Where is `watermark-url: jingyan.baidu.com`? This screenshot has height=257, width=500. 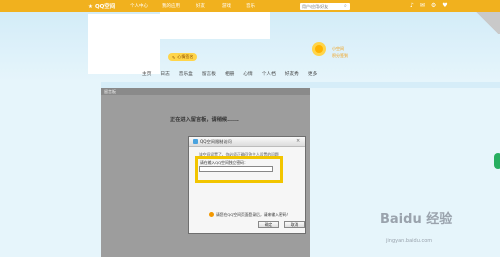
watermark-url: jingyan.baidu.com is located at coordinates (409, 241).